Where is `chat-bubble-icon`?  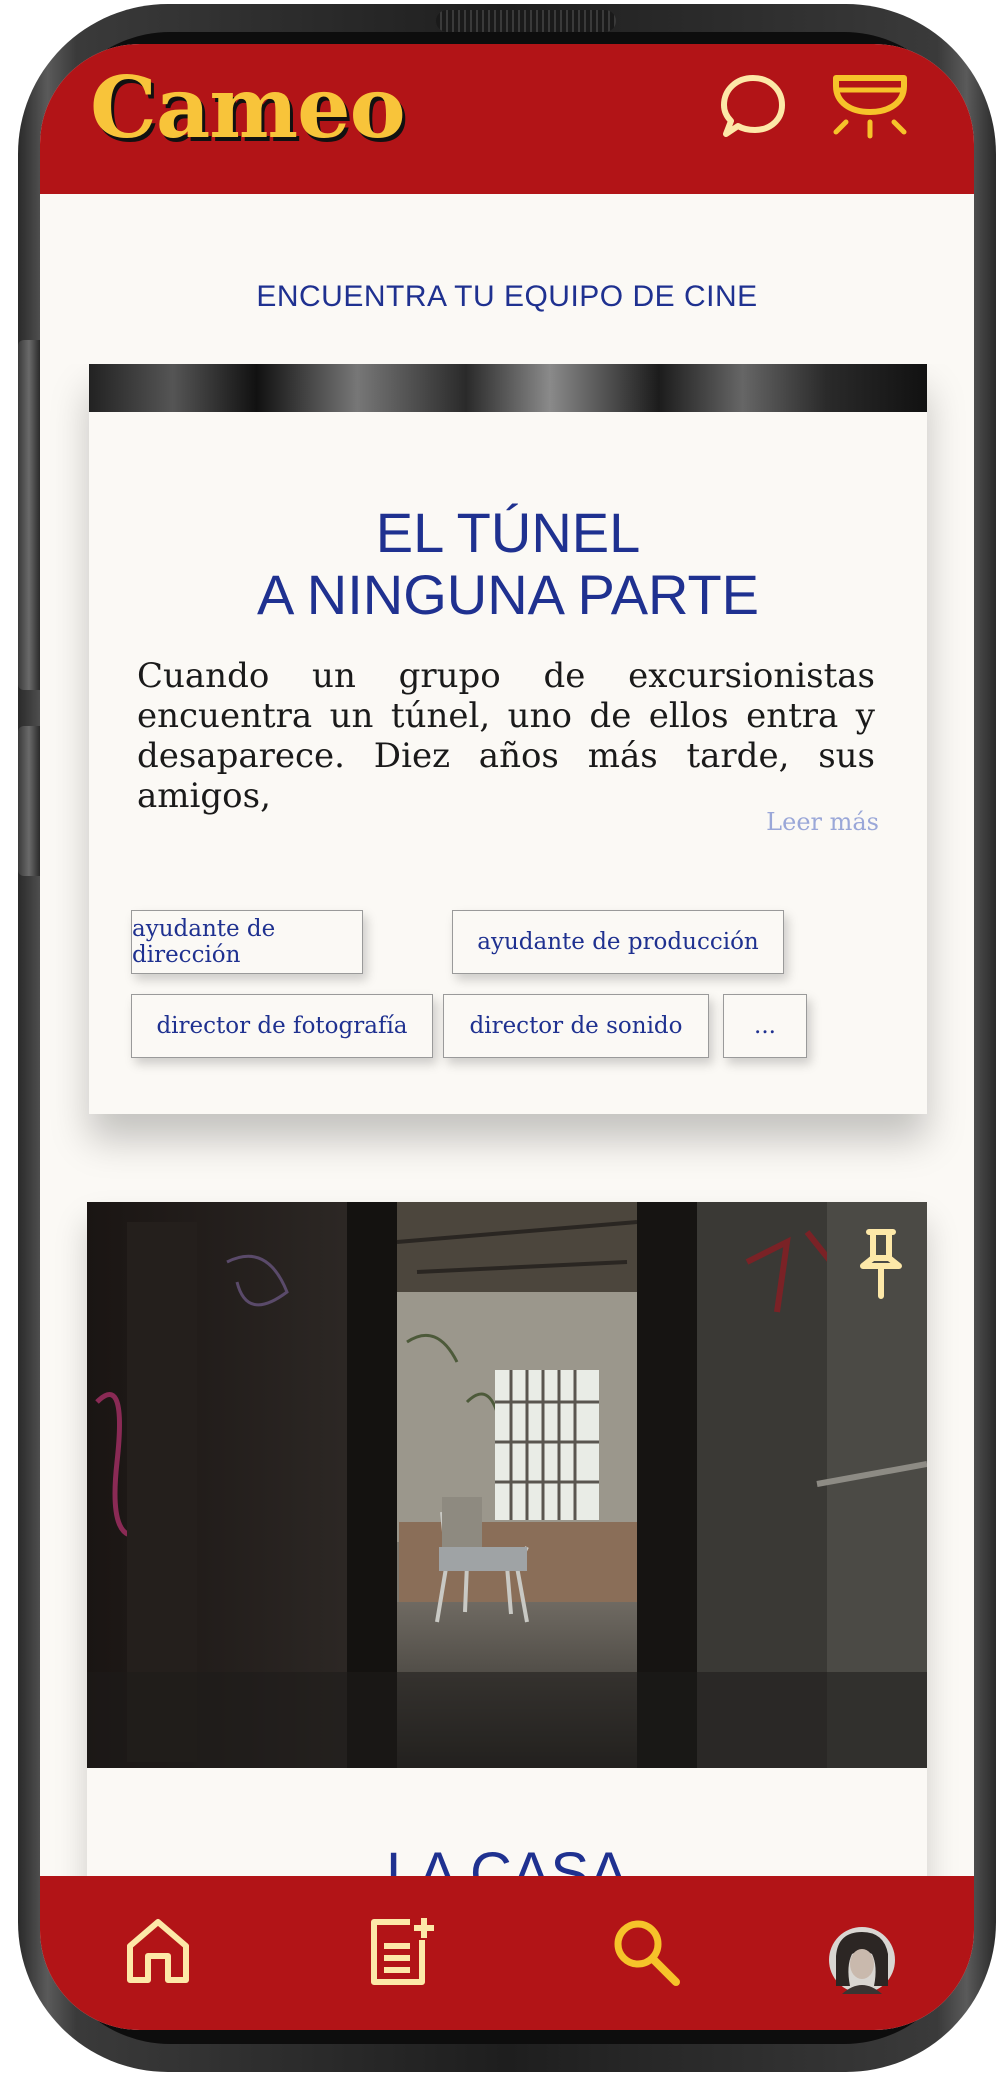
chat-bubble-icon is located at coordinates (753, 107).